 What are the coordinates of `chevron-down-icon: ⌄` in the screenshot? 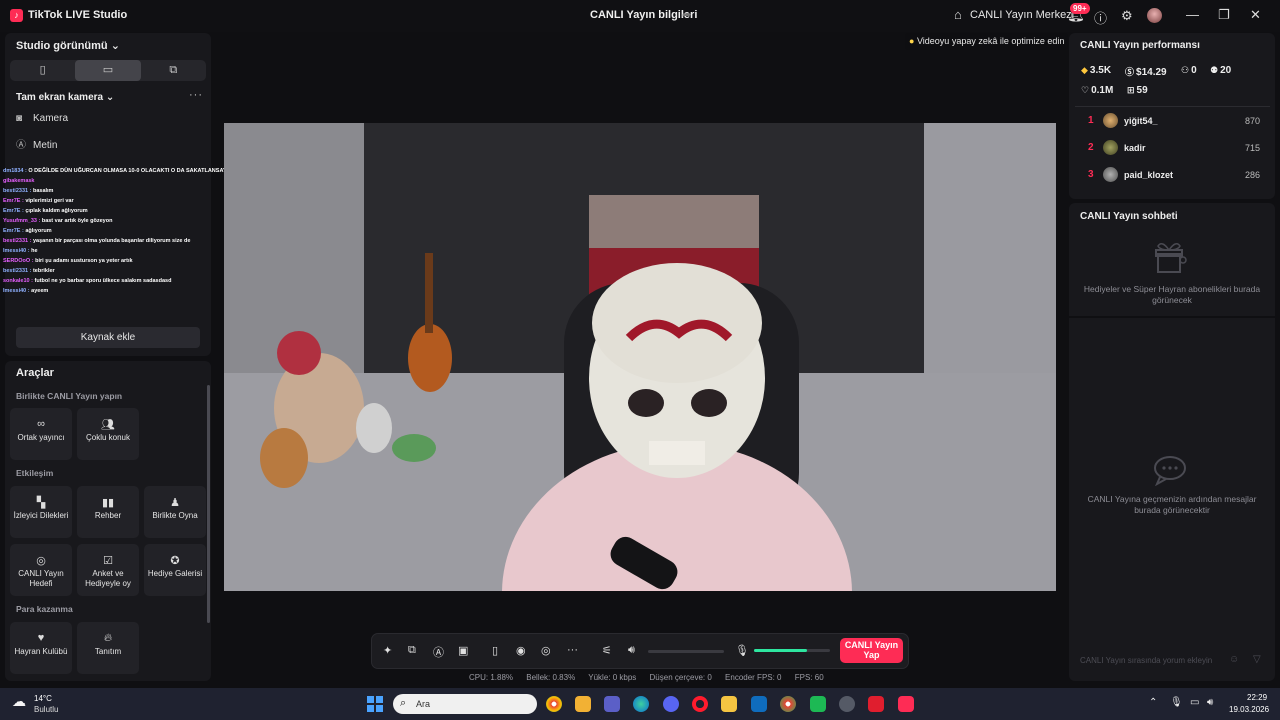 It's located at (115, 46).